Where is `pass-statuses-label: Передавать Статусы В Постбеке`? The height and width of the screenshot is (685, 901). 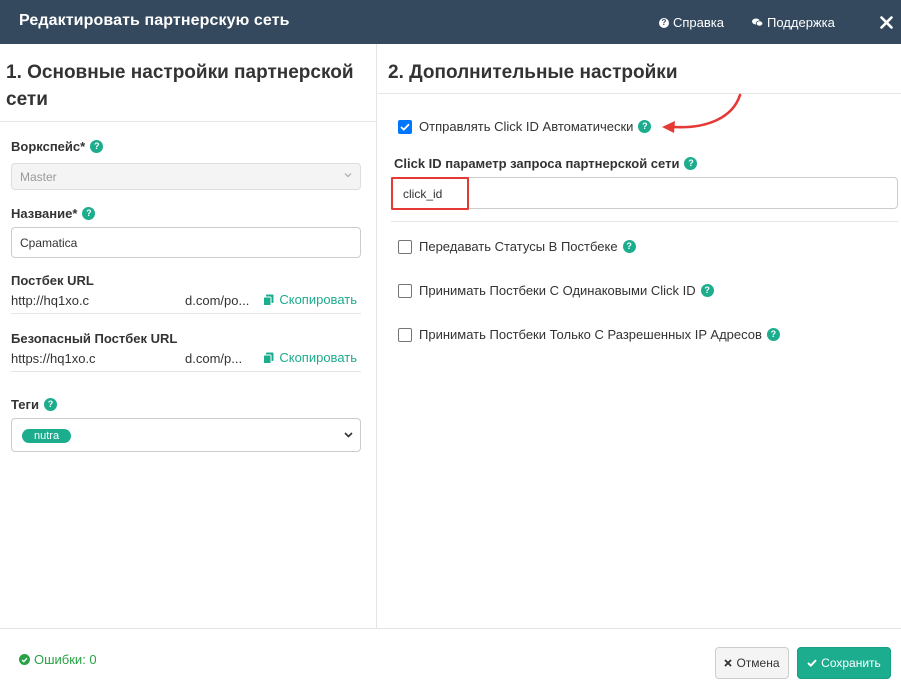
pass-statuses-label: Передавать Статусы В Постбеке is located at coordinates (518, 246).